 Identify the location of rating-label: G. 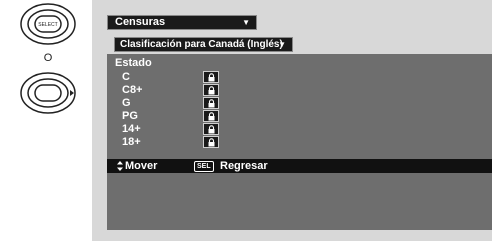
(126, 103).